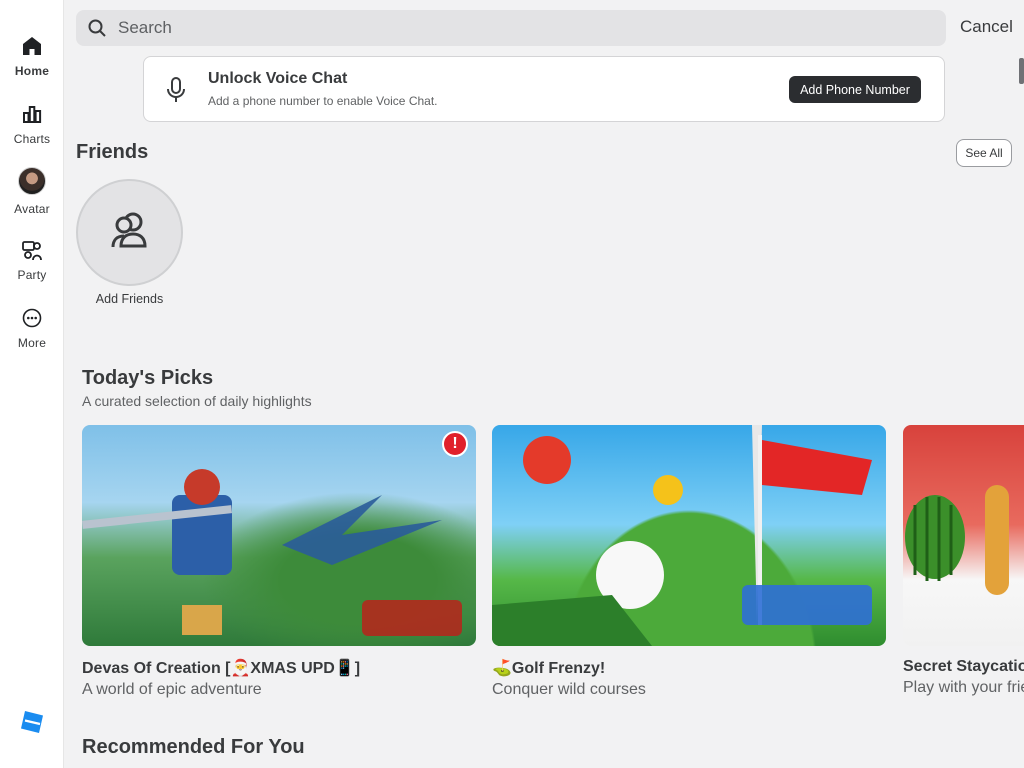  I want to click on microphone-icon, so click(176, 90).